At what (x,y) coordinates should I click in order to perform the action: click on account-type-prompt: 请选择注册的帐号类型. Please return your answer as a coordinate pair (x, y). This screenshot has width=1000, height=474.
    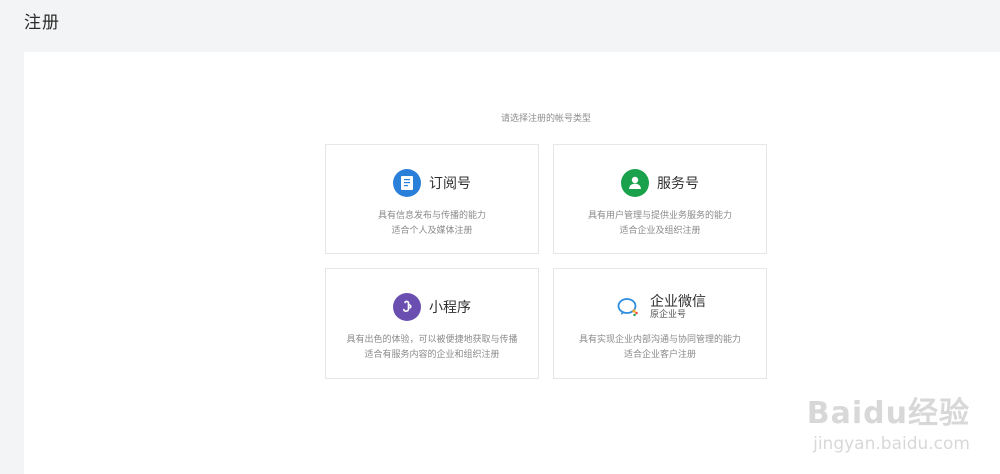
    Looking at the image, I should click on (545, 119).